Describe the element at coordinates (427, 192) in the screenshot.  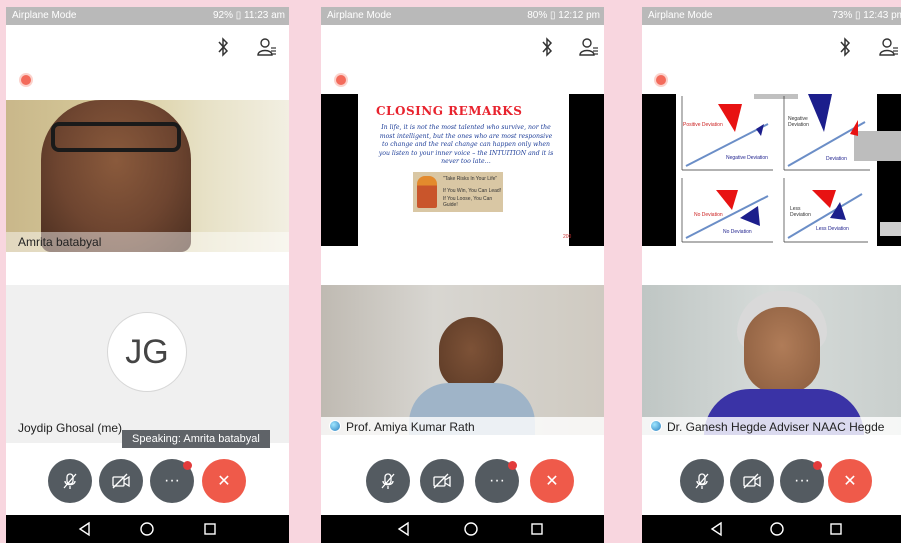
I see `speaker-figure` at that location.